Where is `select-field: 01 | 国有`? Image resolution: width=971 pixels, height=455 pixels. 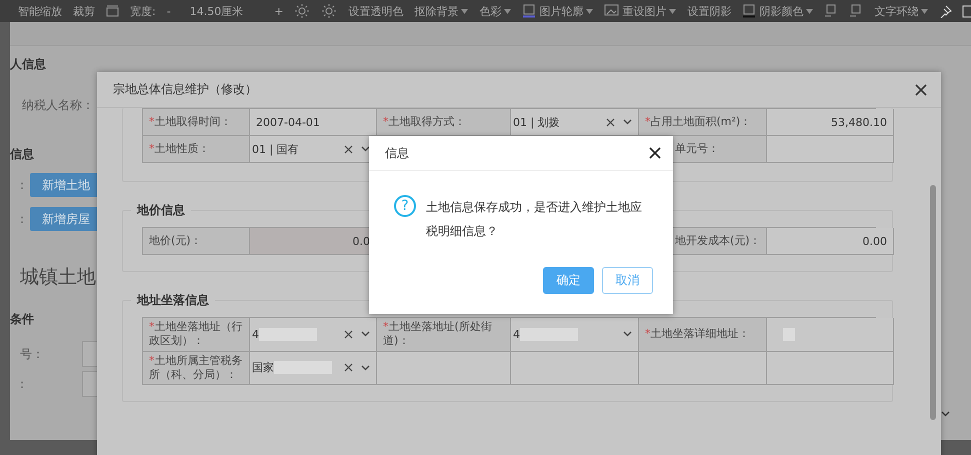
select-field: 01 | 国有 is located at coordinates (311, 149).